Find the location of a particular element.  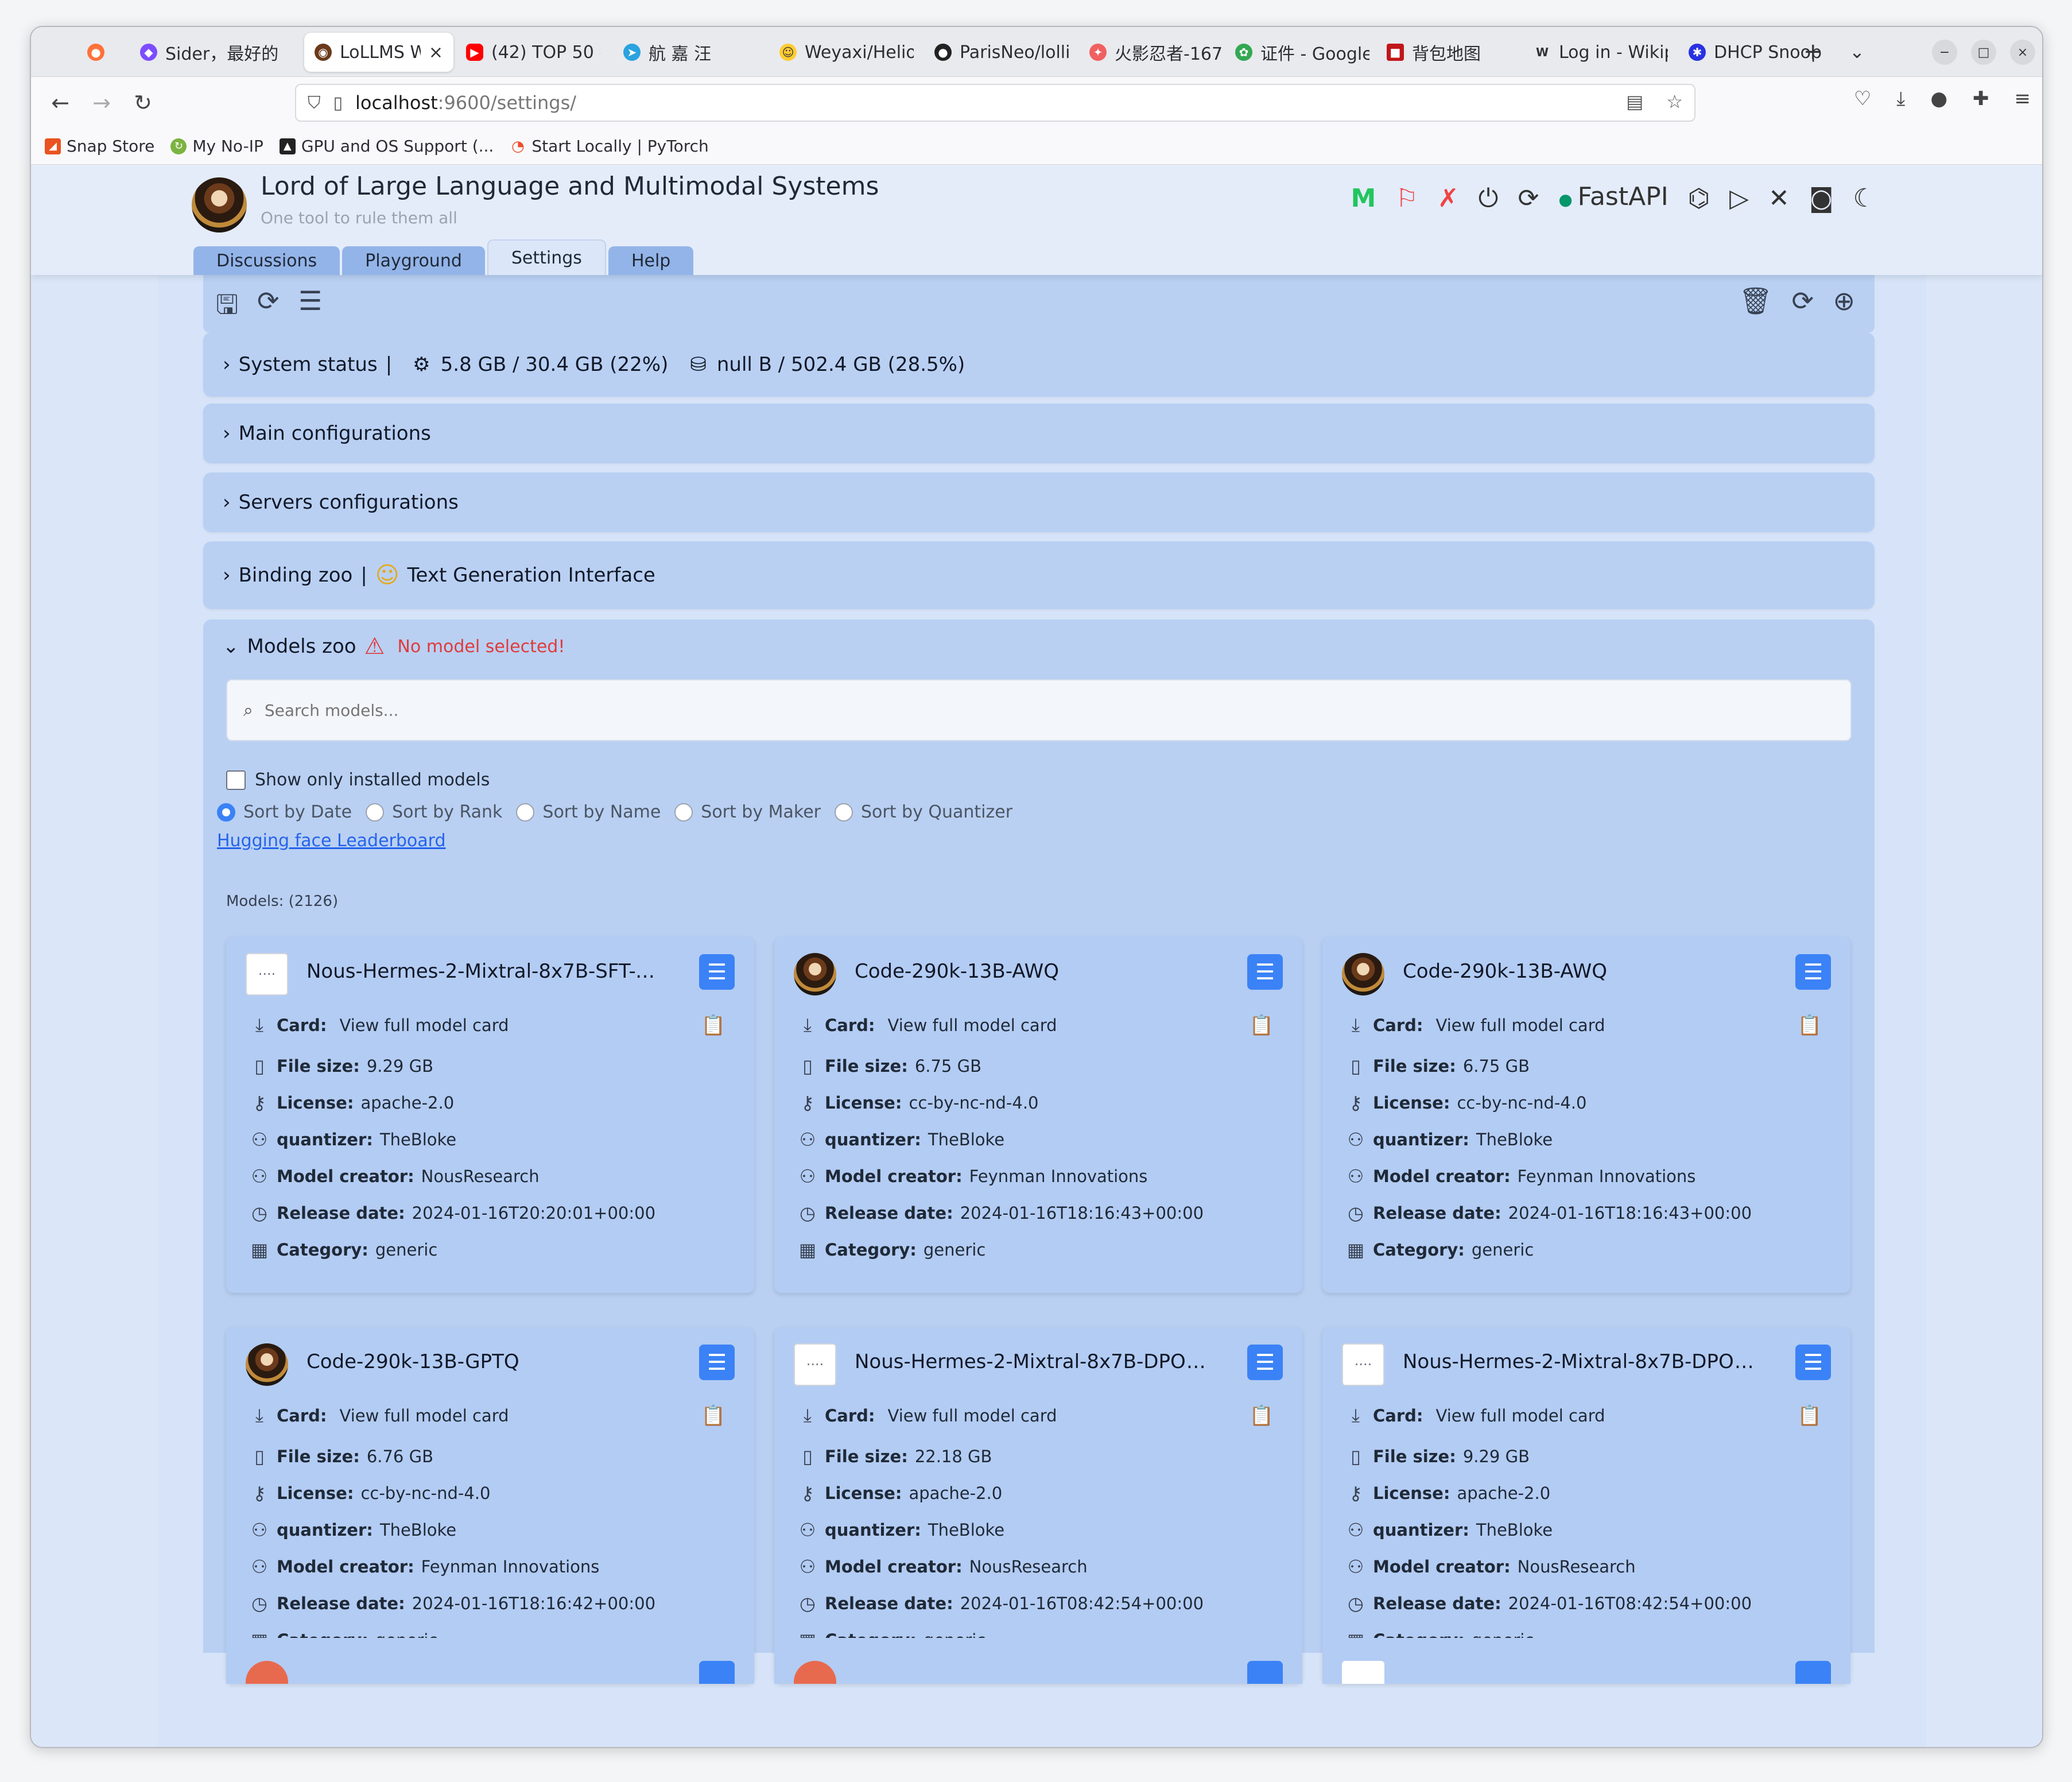

sort-by-quantizer: Sort by Quantizer is located at coordinates (924, 812).